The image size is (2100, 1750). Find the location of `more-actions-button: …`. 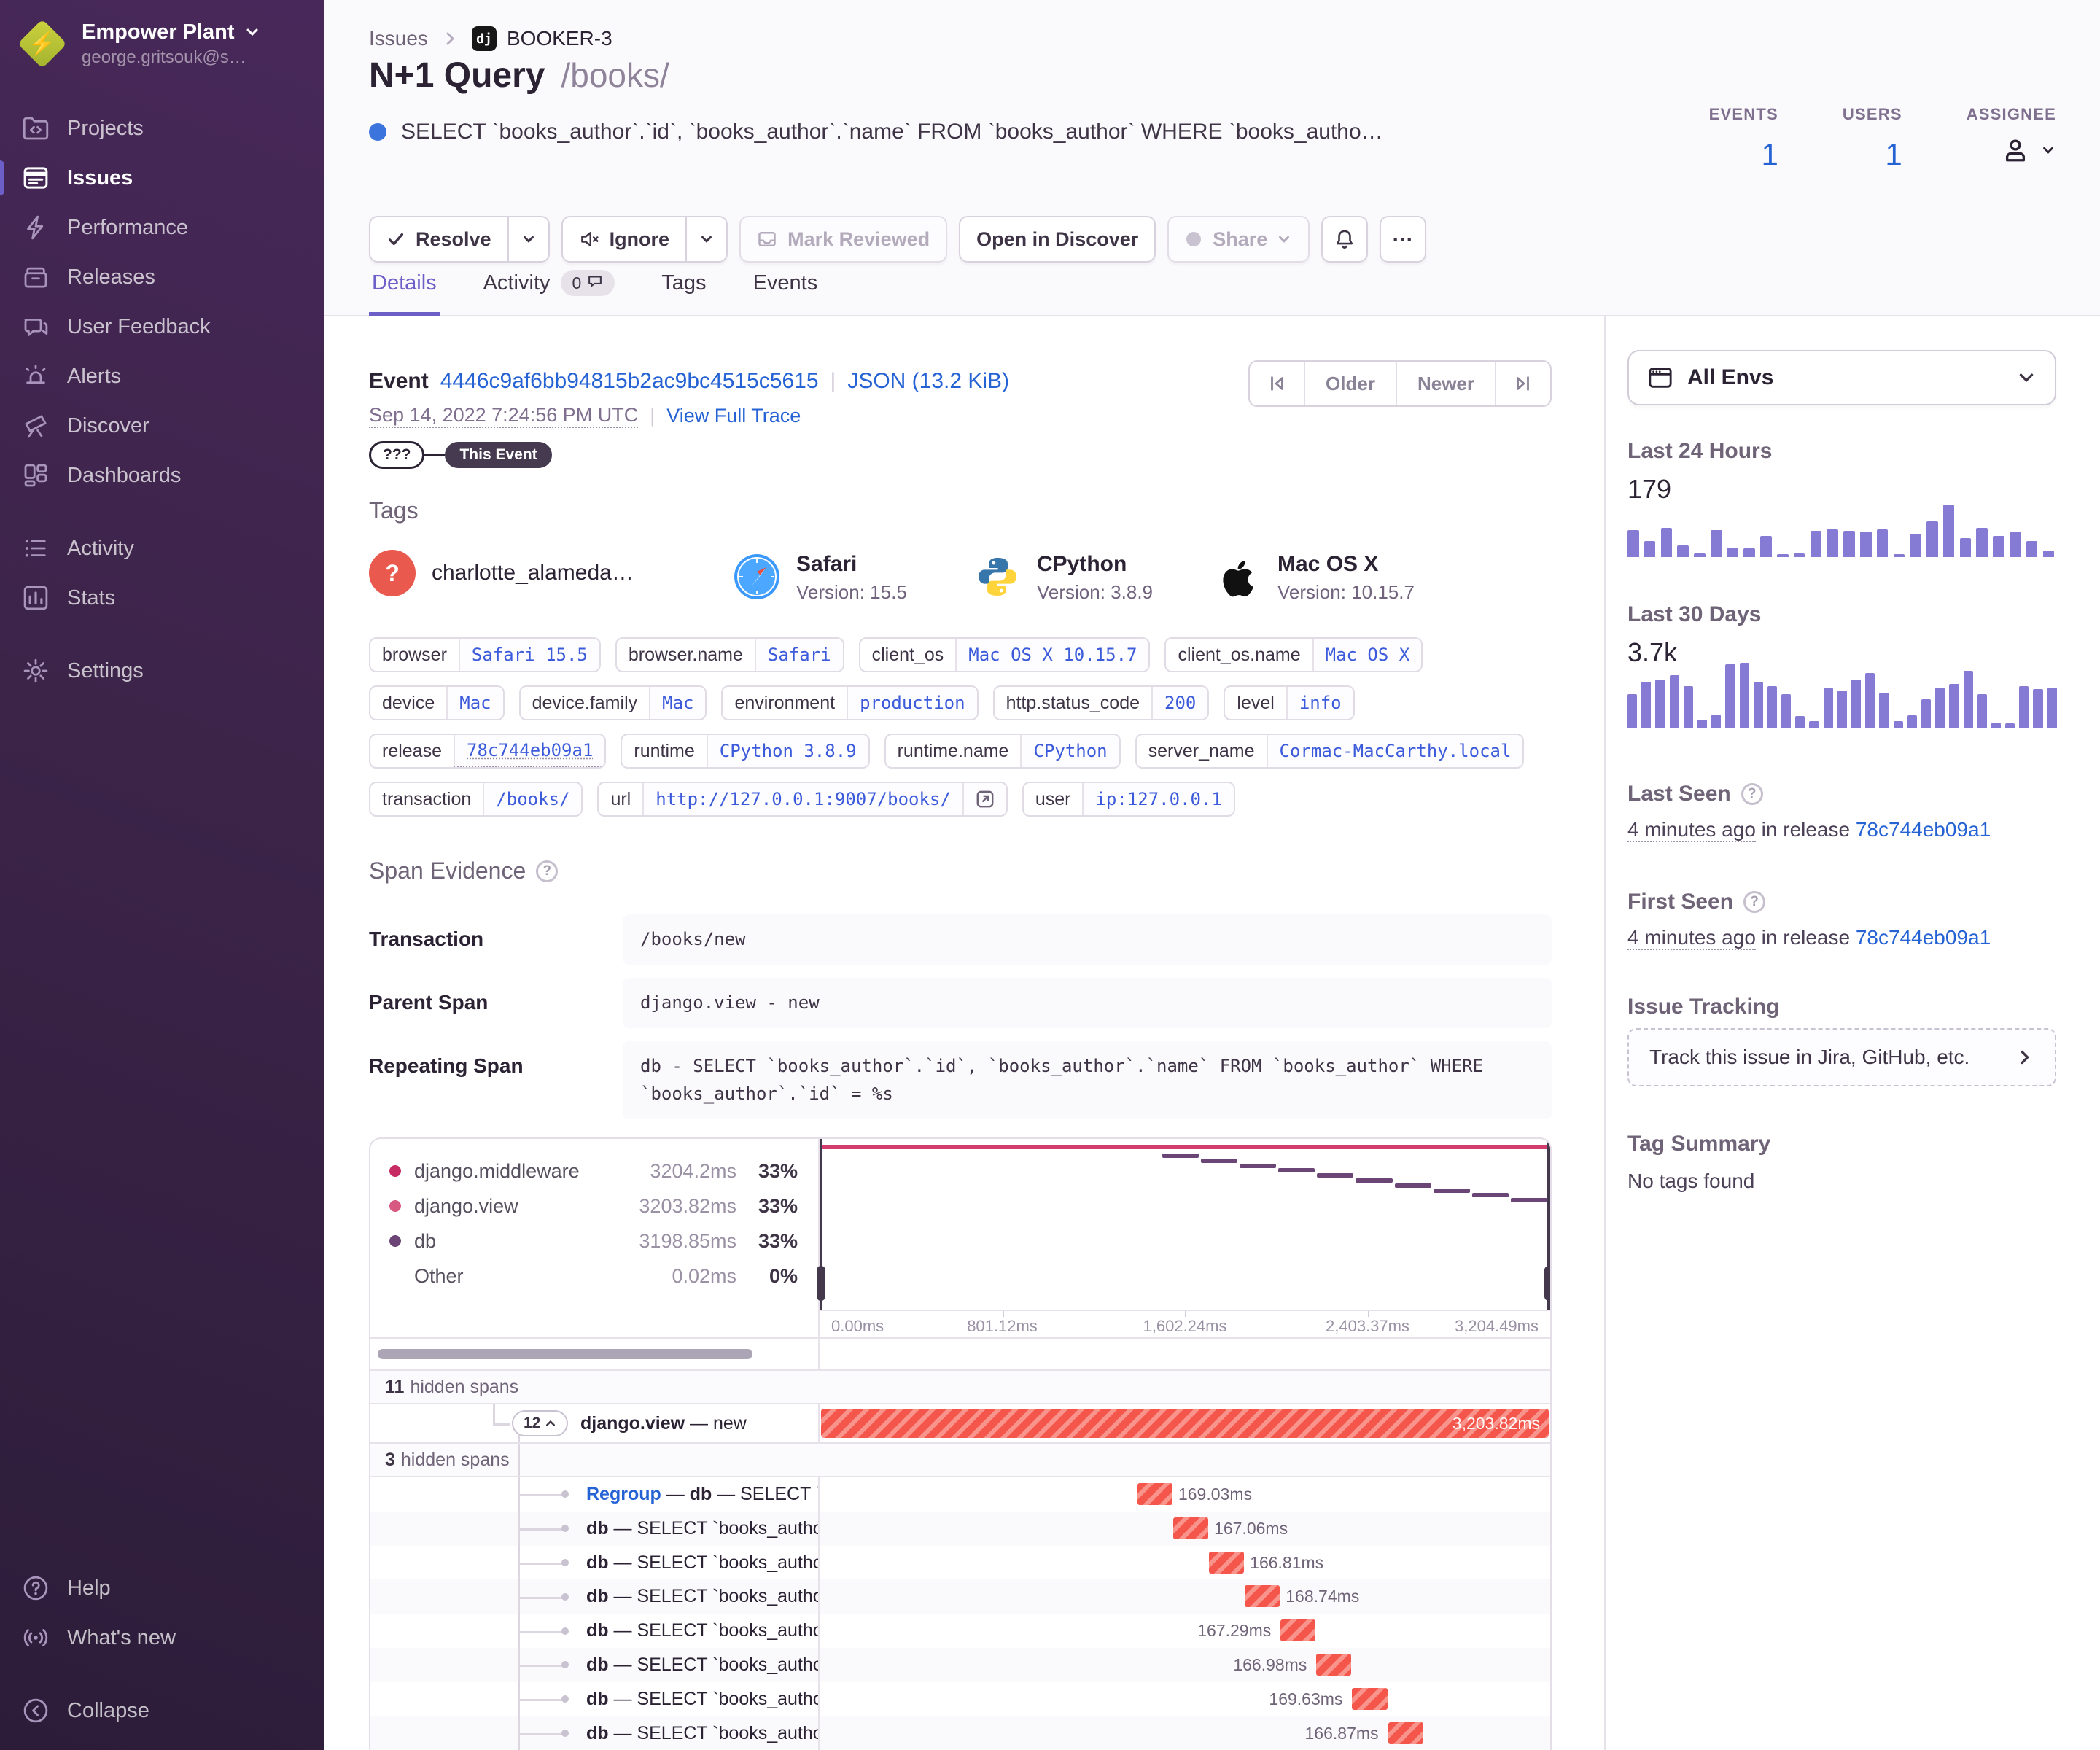

more-actions-button: … is located at coordinates (1403, 239).